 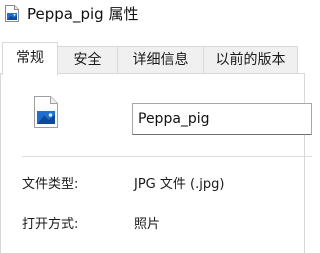 I want to click on title-bar: Peppa_pig 属性, so click(x=148, y=16).